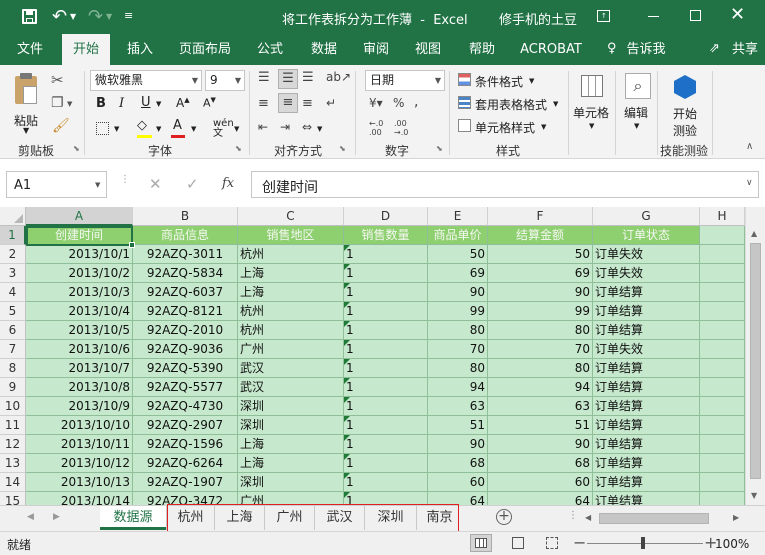 The height and width of the screenshot is (555, 765). I want to click on header-cell: 结算金额, so click(540, 235).